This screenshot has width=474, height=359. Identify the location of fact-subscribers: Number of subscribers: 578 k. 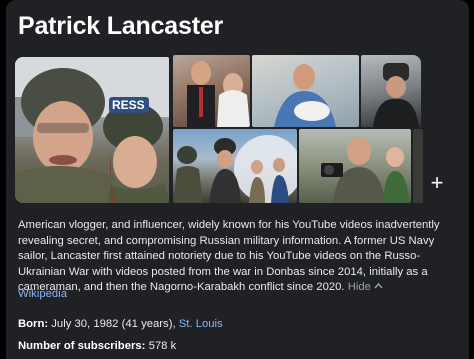
(97, 346).